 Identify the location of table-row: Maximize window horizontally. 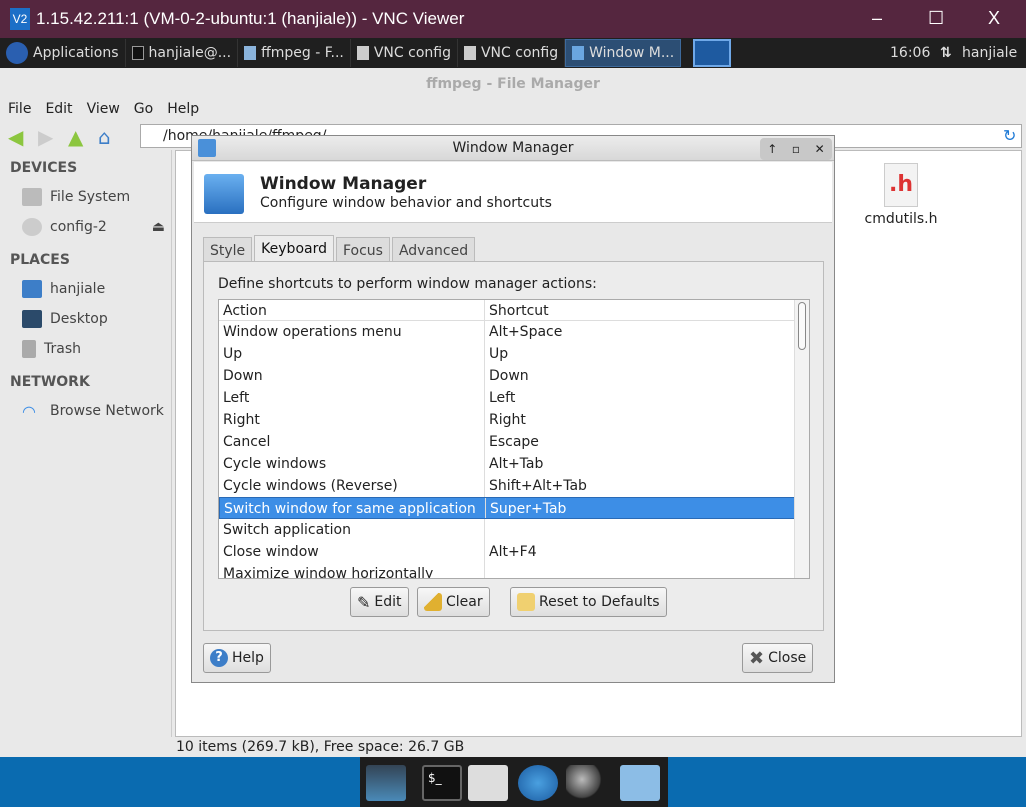
(514, 570).